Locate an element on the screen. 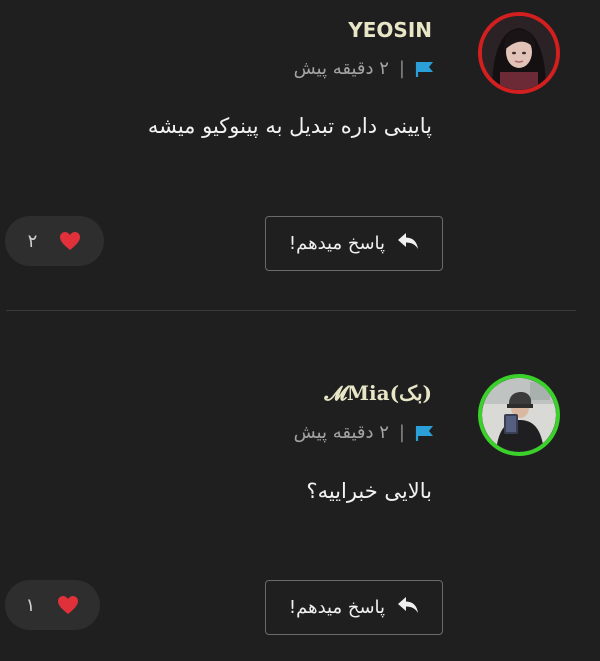 The width and height of the screenshot is (600, 661). like-button: ۲ is located at coordinates (54, 241).